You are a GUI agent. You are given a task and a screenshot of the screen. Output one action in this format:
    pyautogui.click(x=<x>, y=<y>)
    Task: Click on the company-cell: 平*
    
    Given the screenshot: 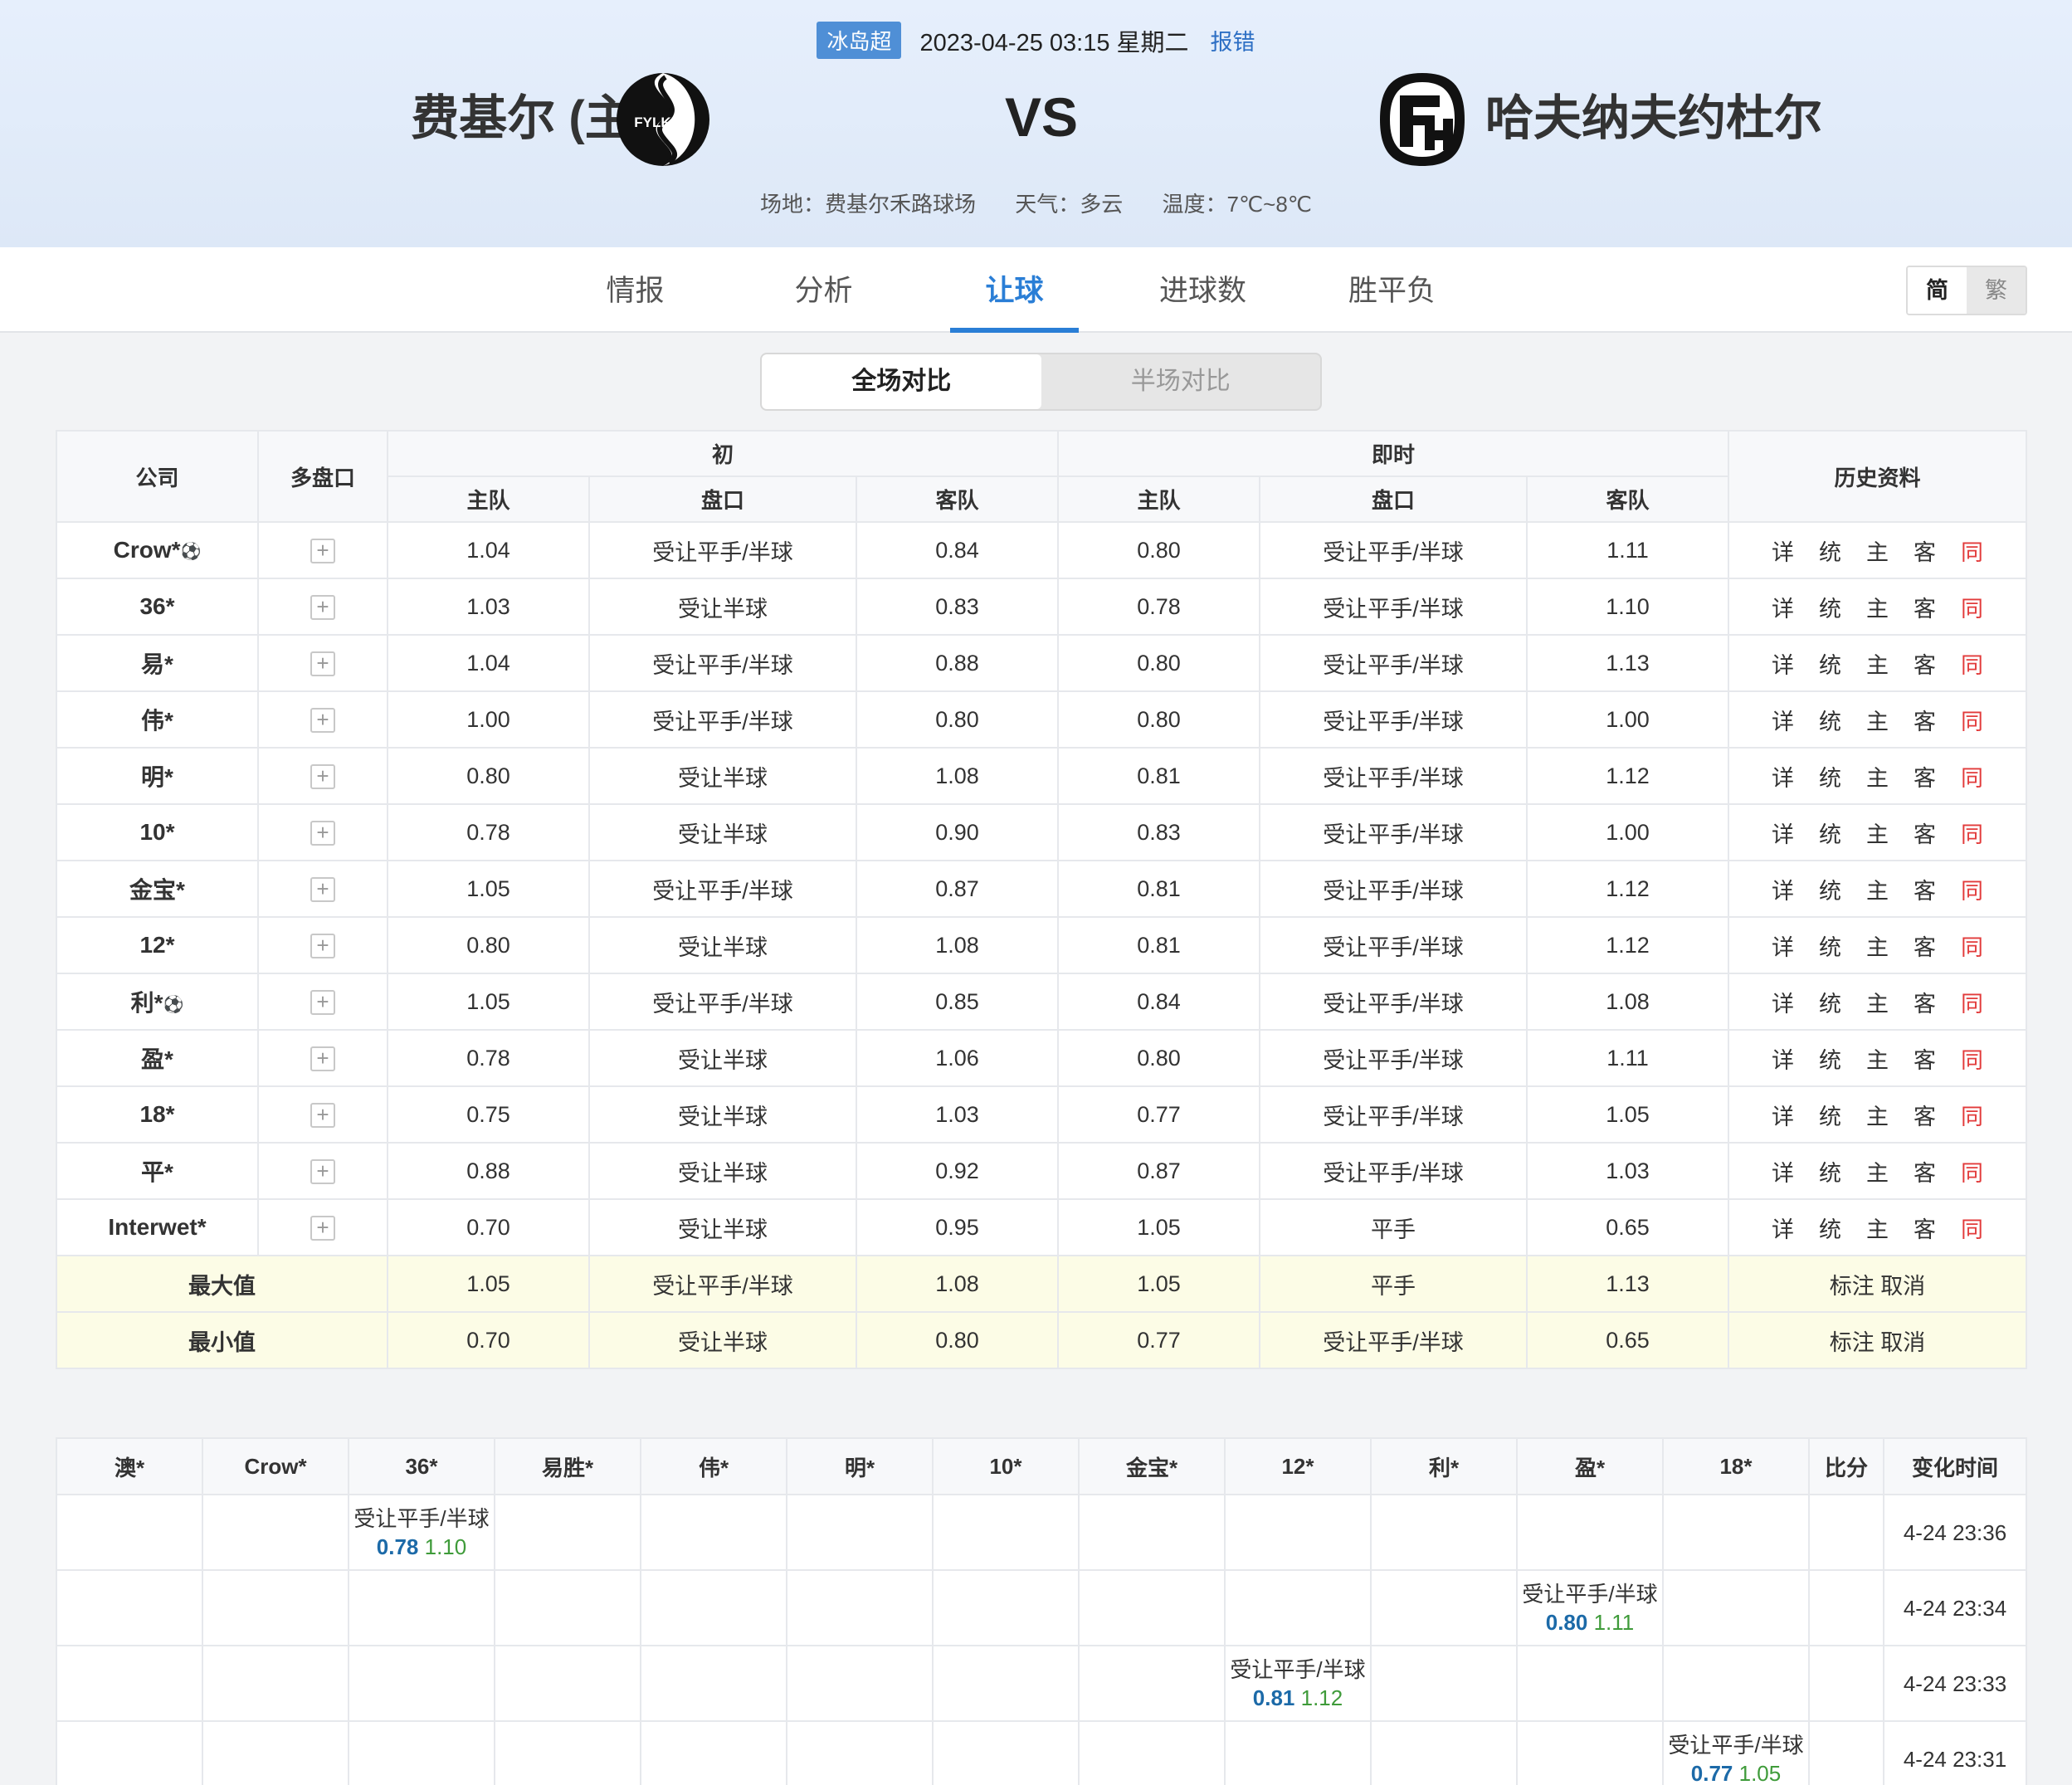 What is the action you would take?
    pyautogui.click(x=157, y=1171)
    